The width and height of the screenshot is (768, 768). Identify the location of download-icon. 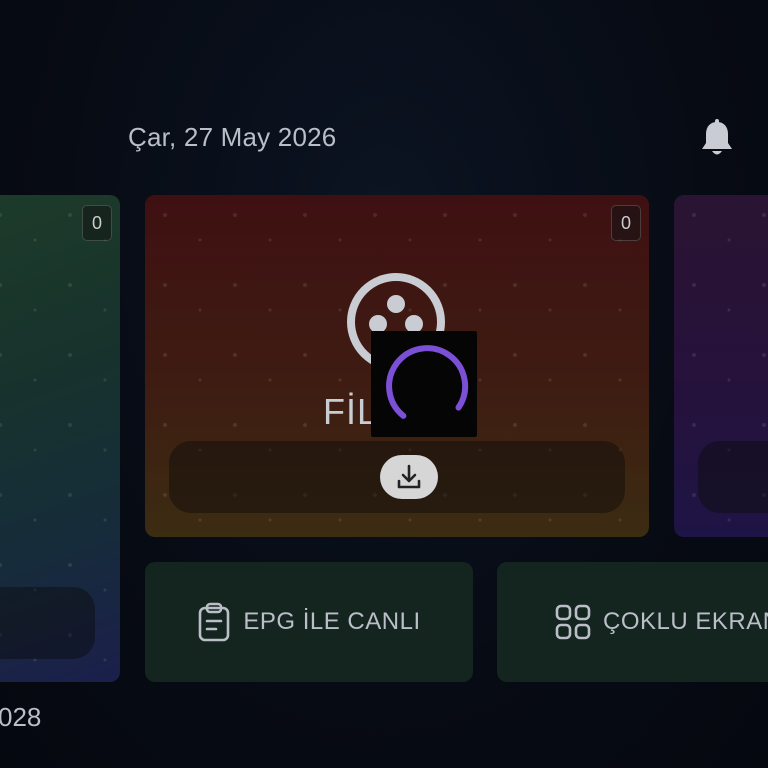
(409, 476).